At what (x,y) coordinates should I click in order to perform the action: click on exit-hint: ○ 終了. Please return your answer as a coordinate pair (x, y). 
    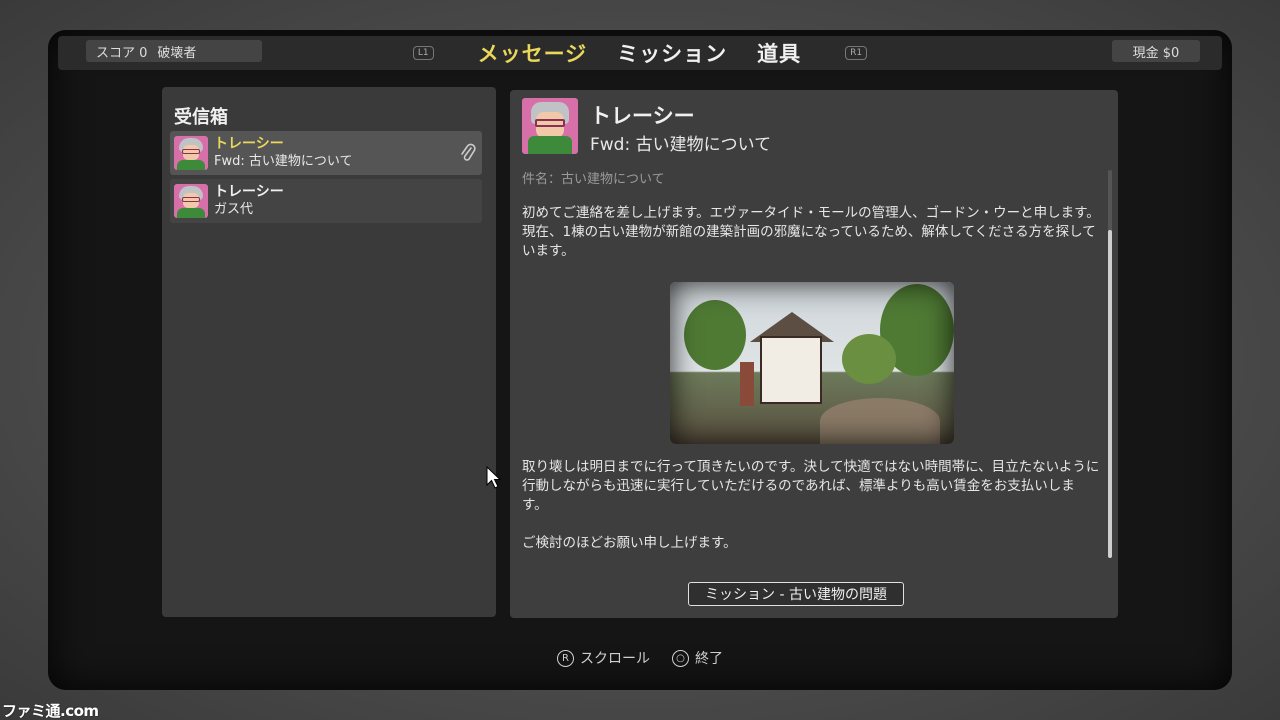
    Looking at the image, I should click on (697, 658).